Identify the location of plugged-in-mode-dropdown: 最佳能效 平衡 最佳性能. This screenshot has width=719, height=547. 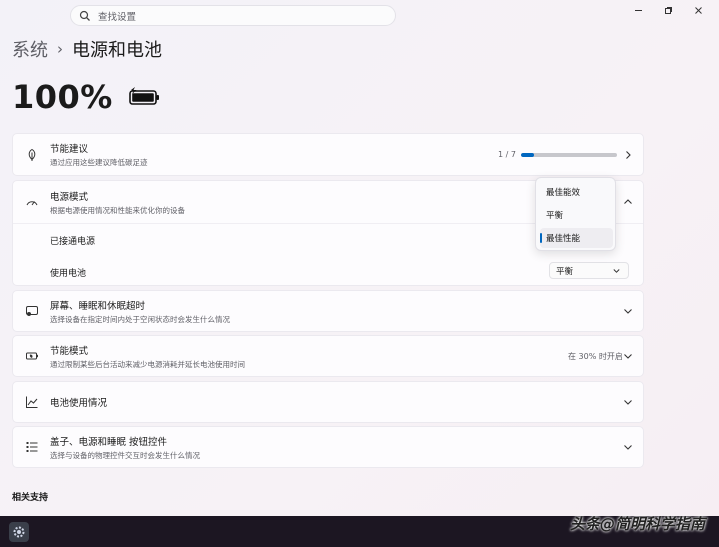
(575, 214).